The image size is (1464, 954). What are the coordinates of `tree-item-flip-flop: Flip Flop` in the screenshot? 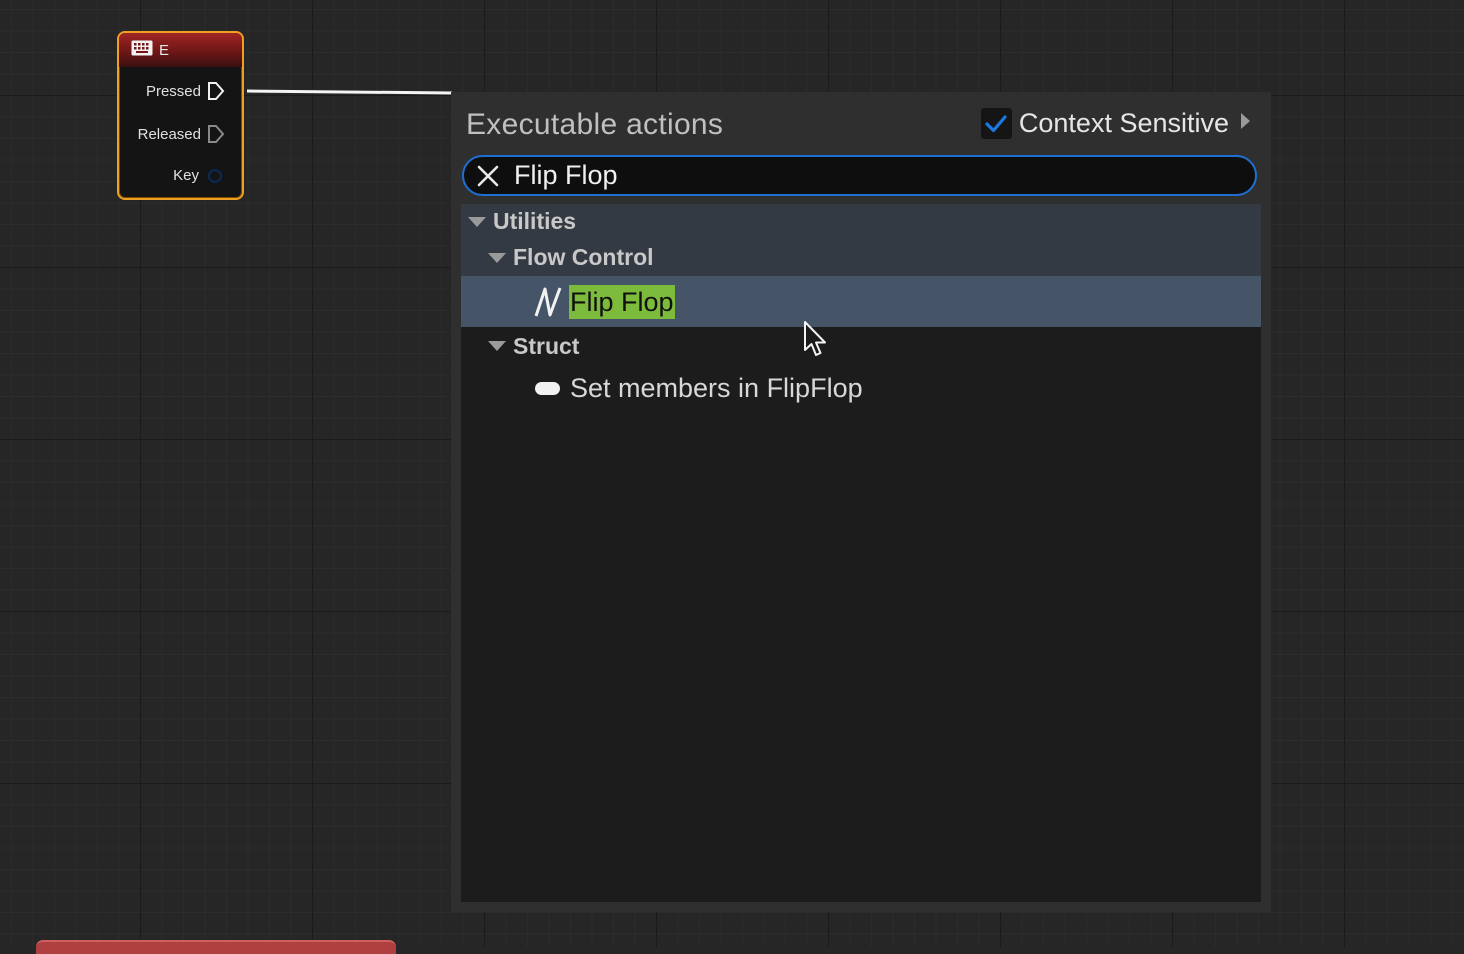 It's located at (861, 301).